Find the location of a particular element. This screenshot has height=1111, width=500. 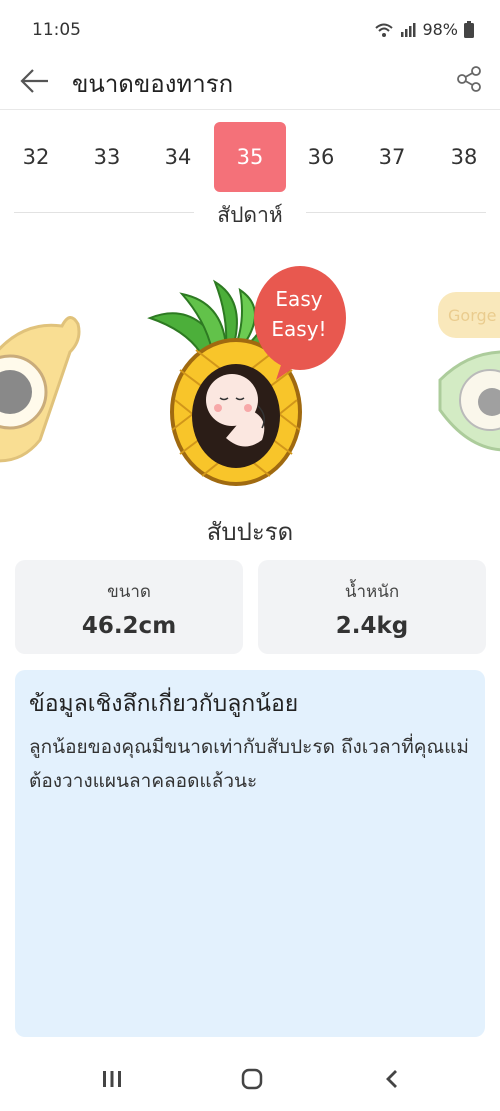

recents-icon is located at coordinates (112, 1079).